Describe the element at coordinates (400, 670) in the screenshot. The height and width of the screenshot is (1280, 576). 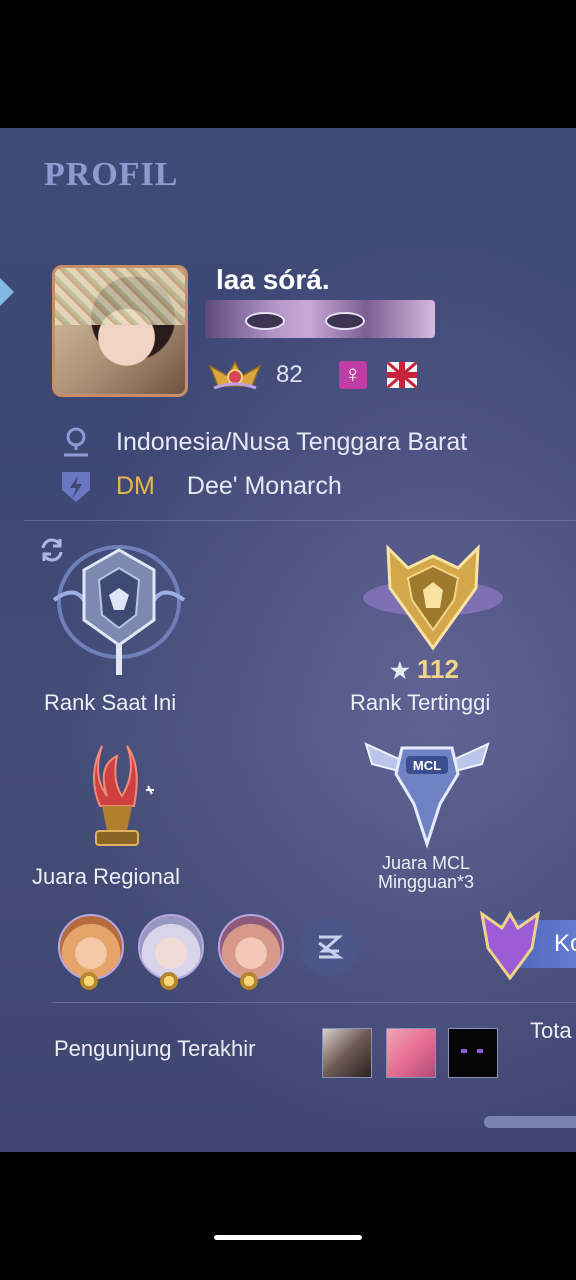
I see `star-icon: ★` at that location.